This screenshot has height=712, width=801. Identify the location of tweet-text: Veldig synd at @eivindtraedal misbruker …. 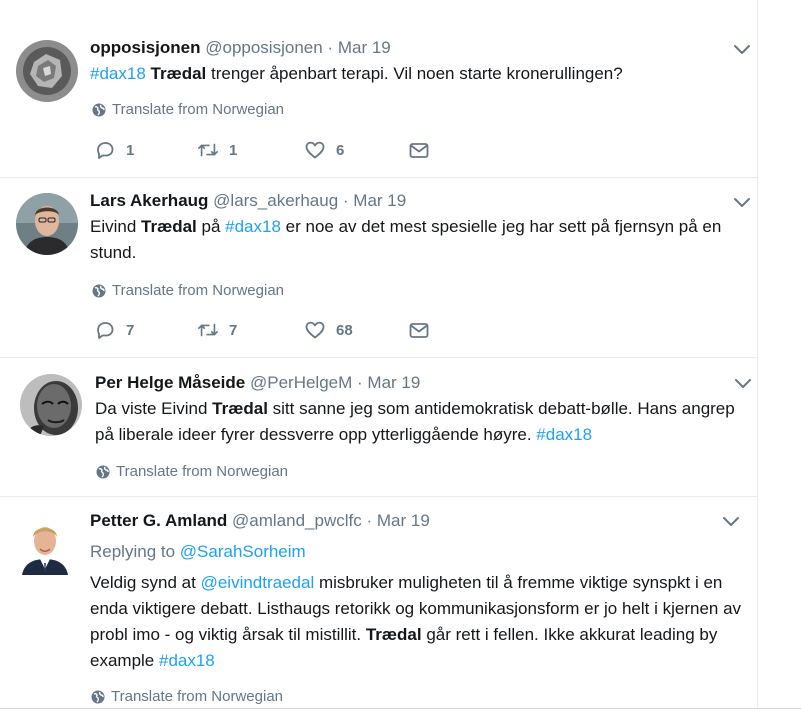
(416, 621).